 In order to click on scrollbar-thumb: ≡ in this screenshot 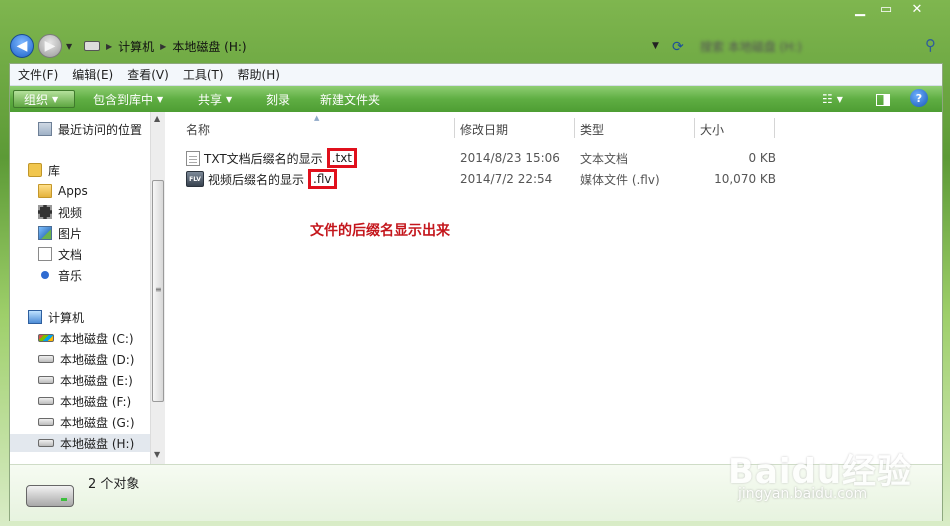, I will do `click(158, 291)`.